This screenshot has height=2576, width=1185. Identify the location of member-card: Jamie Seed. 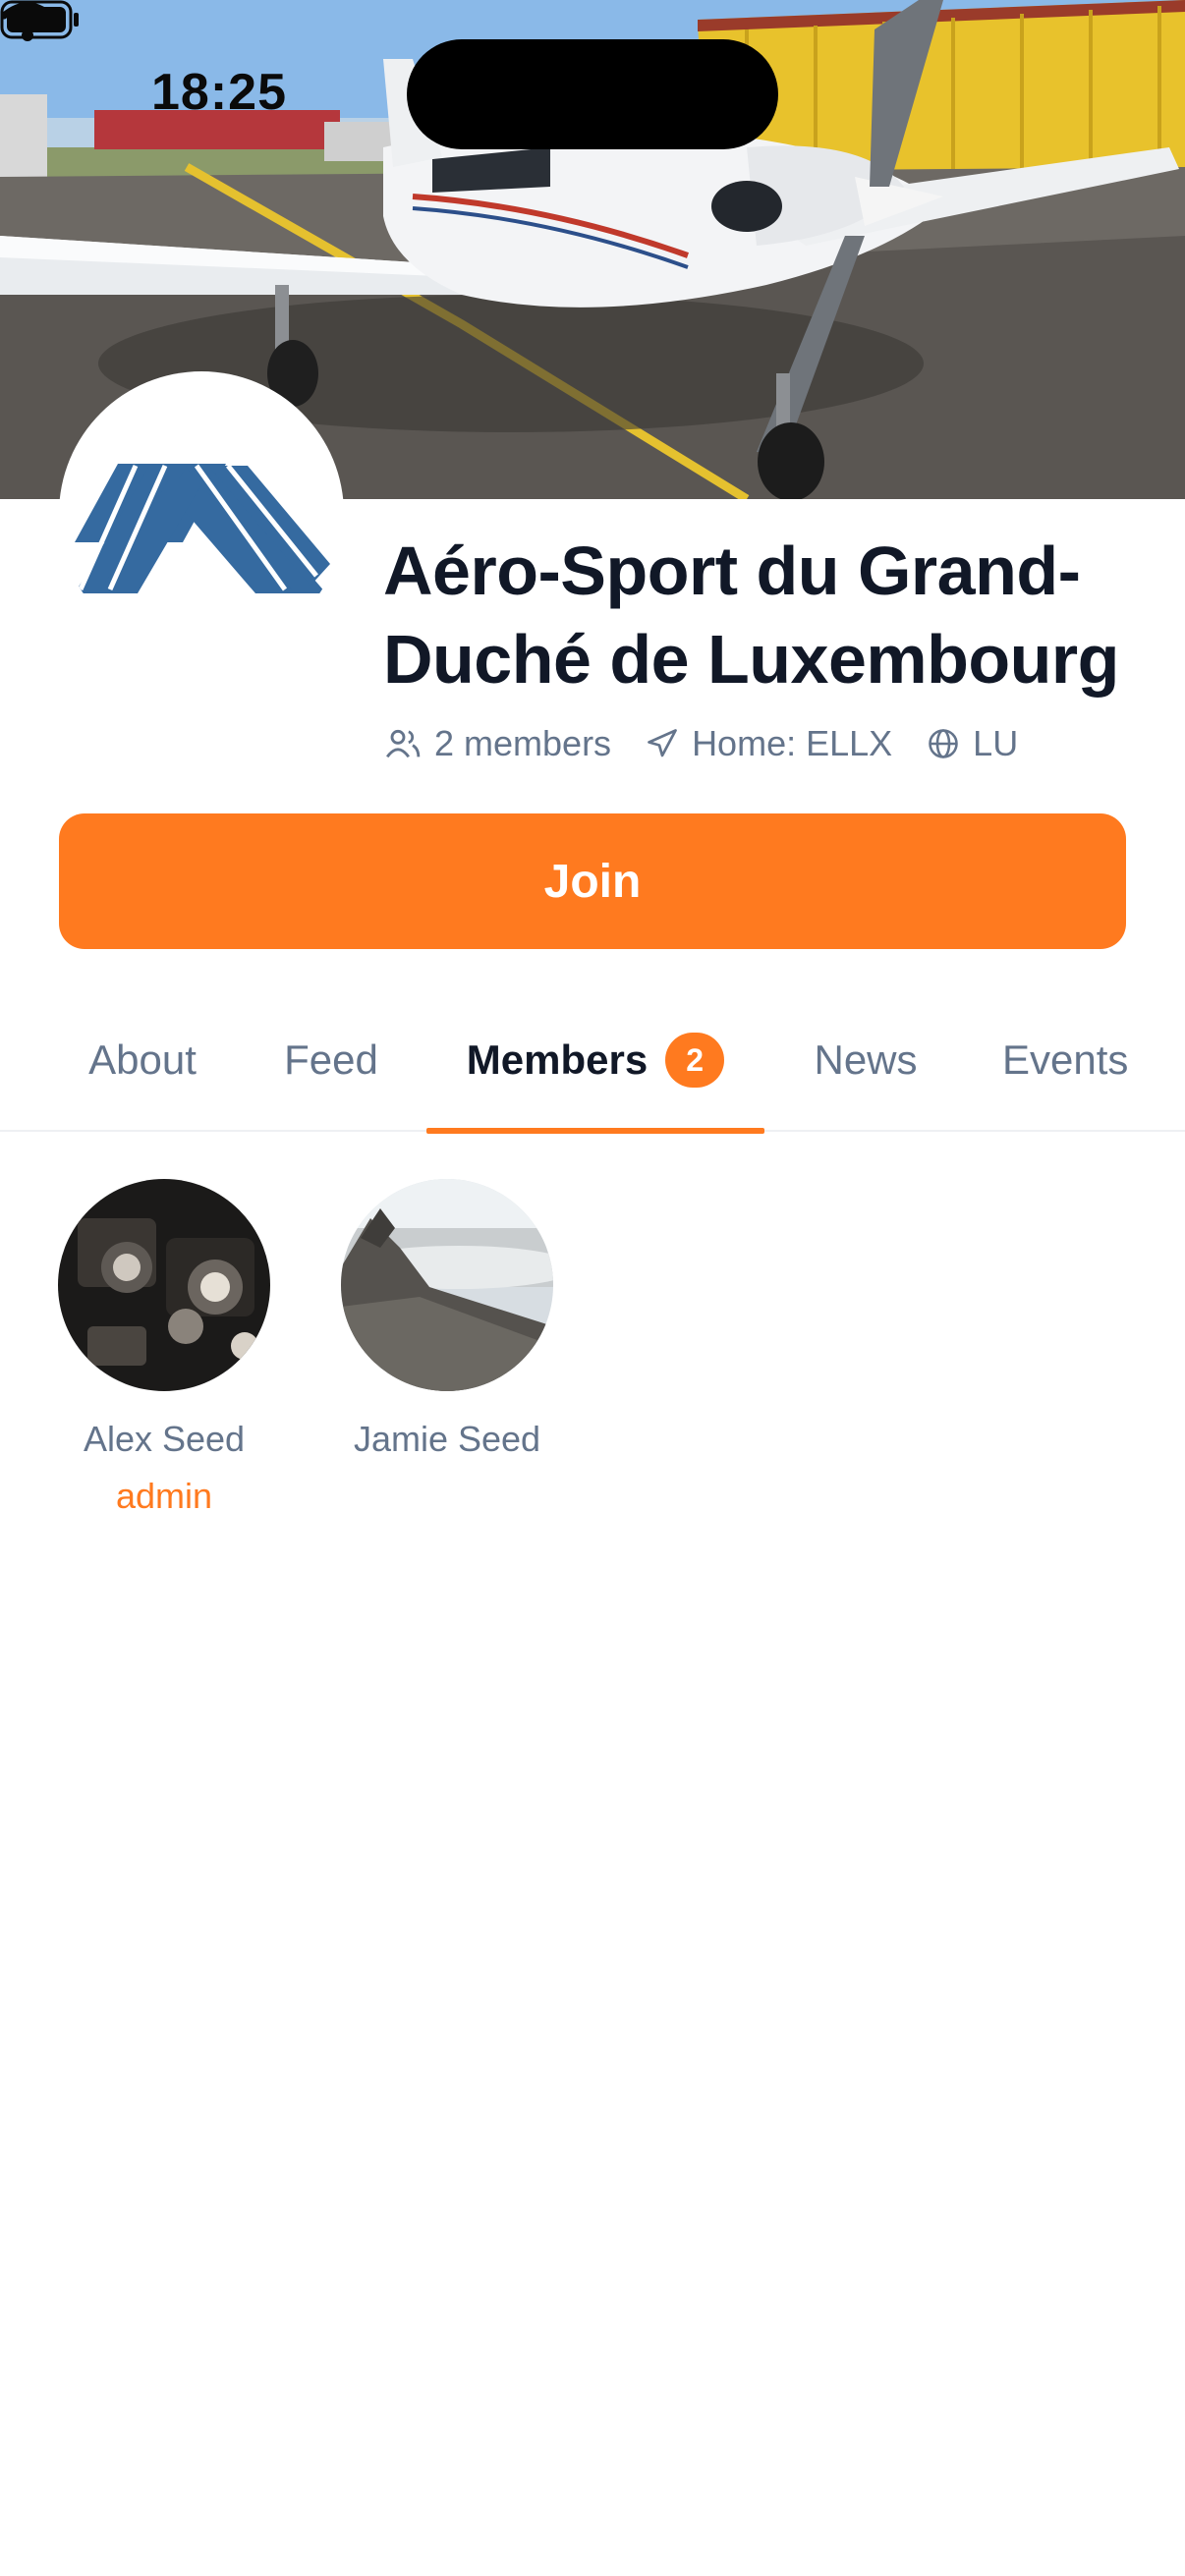
(447, 1320).